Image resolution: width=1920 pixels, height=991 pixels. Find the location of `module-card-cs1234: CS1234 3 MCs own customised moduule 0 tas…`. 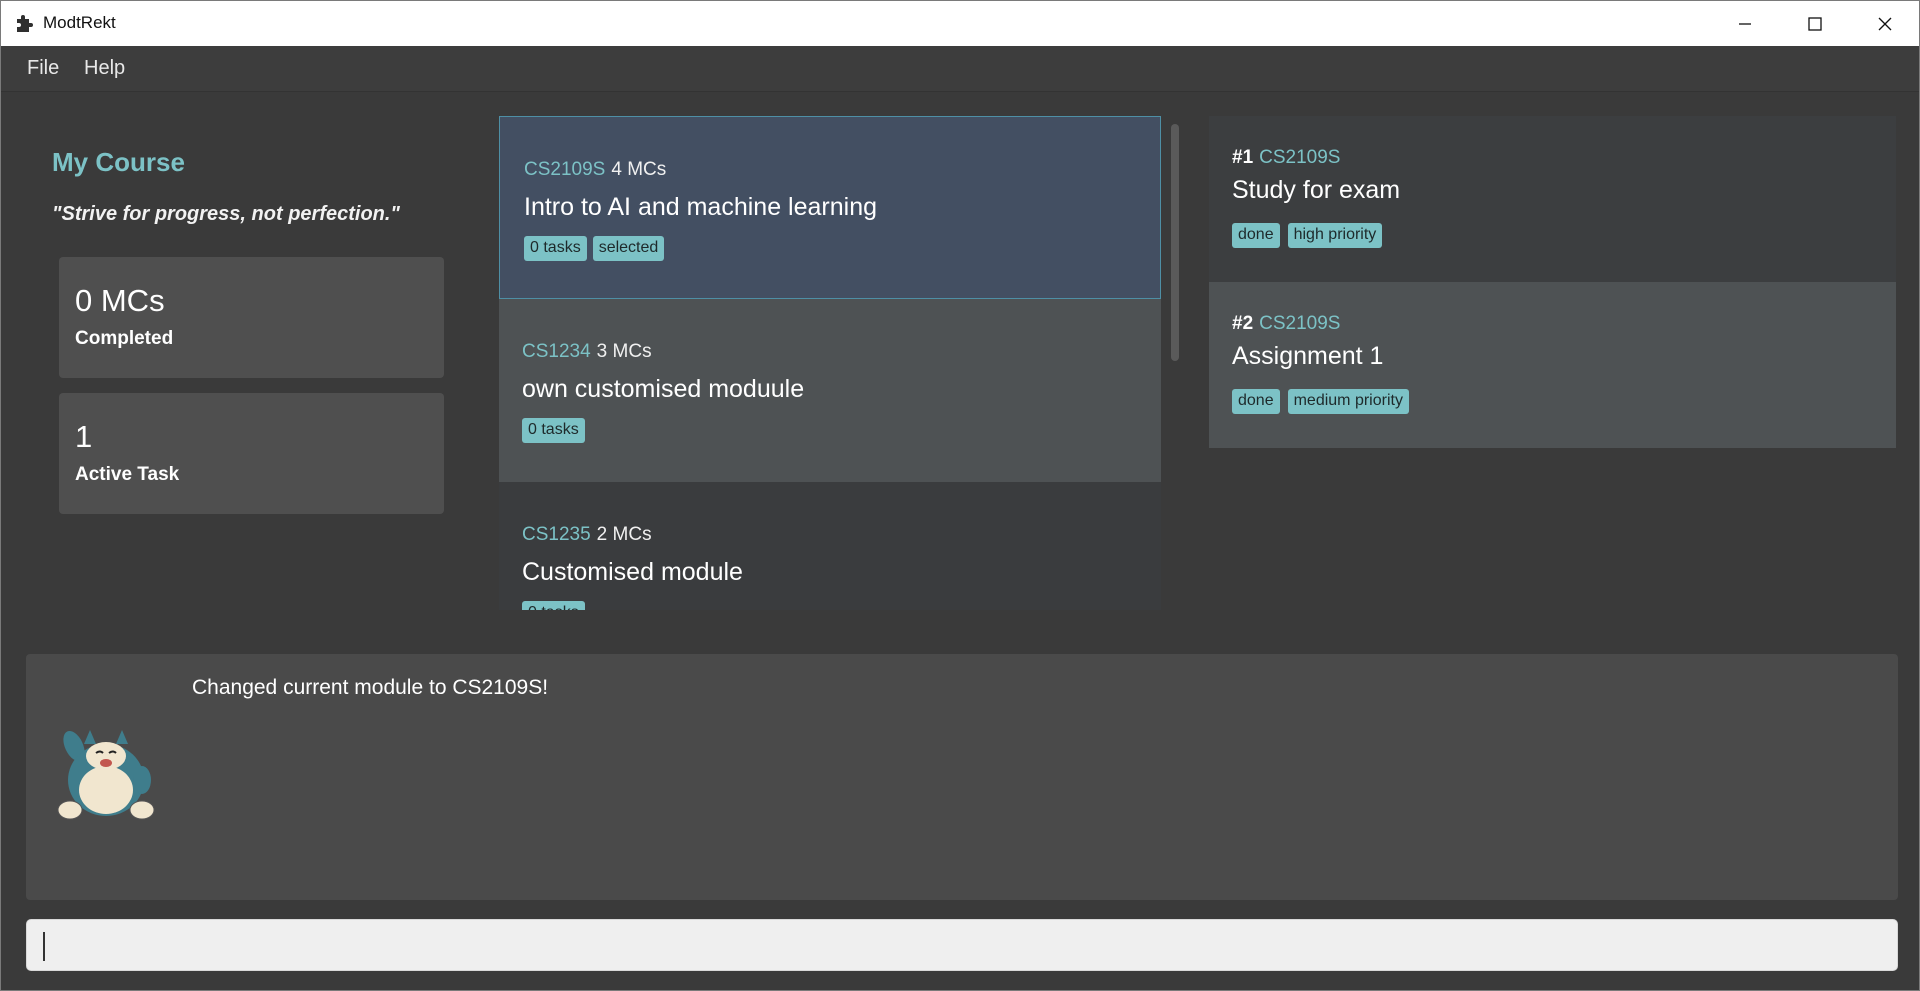

module-card-cs1234: CS1234 3 MCs own customised moduule 0 tas… is located at coordinates (830, 390).